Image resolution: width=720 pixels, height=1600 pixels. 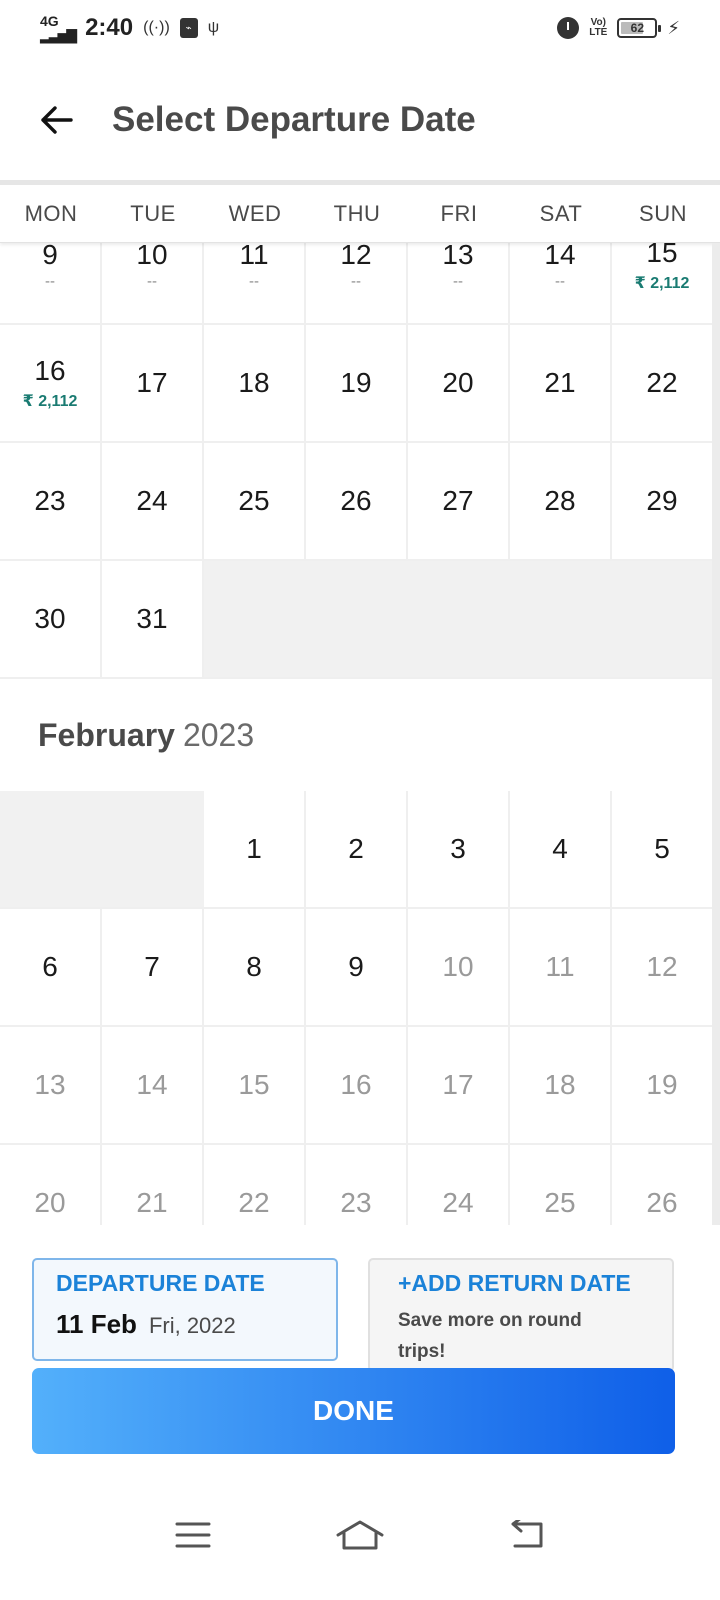 I want to click on month-title: February 2023, so click(x=360, y=735).